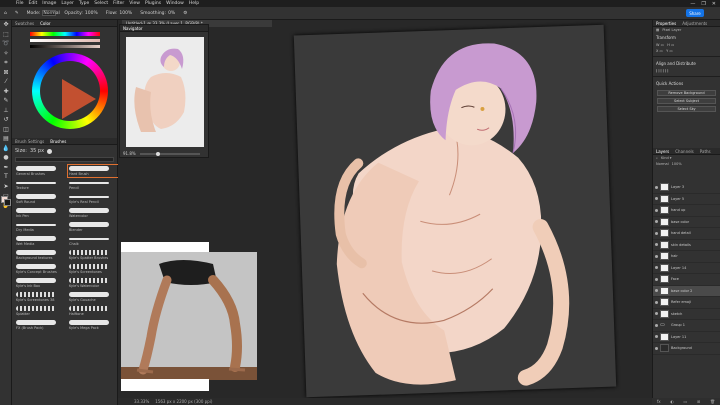  What do you see at coordinates (686, 234) in the screenshot?
I see `layer-row: hand detail` at bounding box center [686, 234].